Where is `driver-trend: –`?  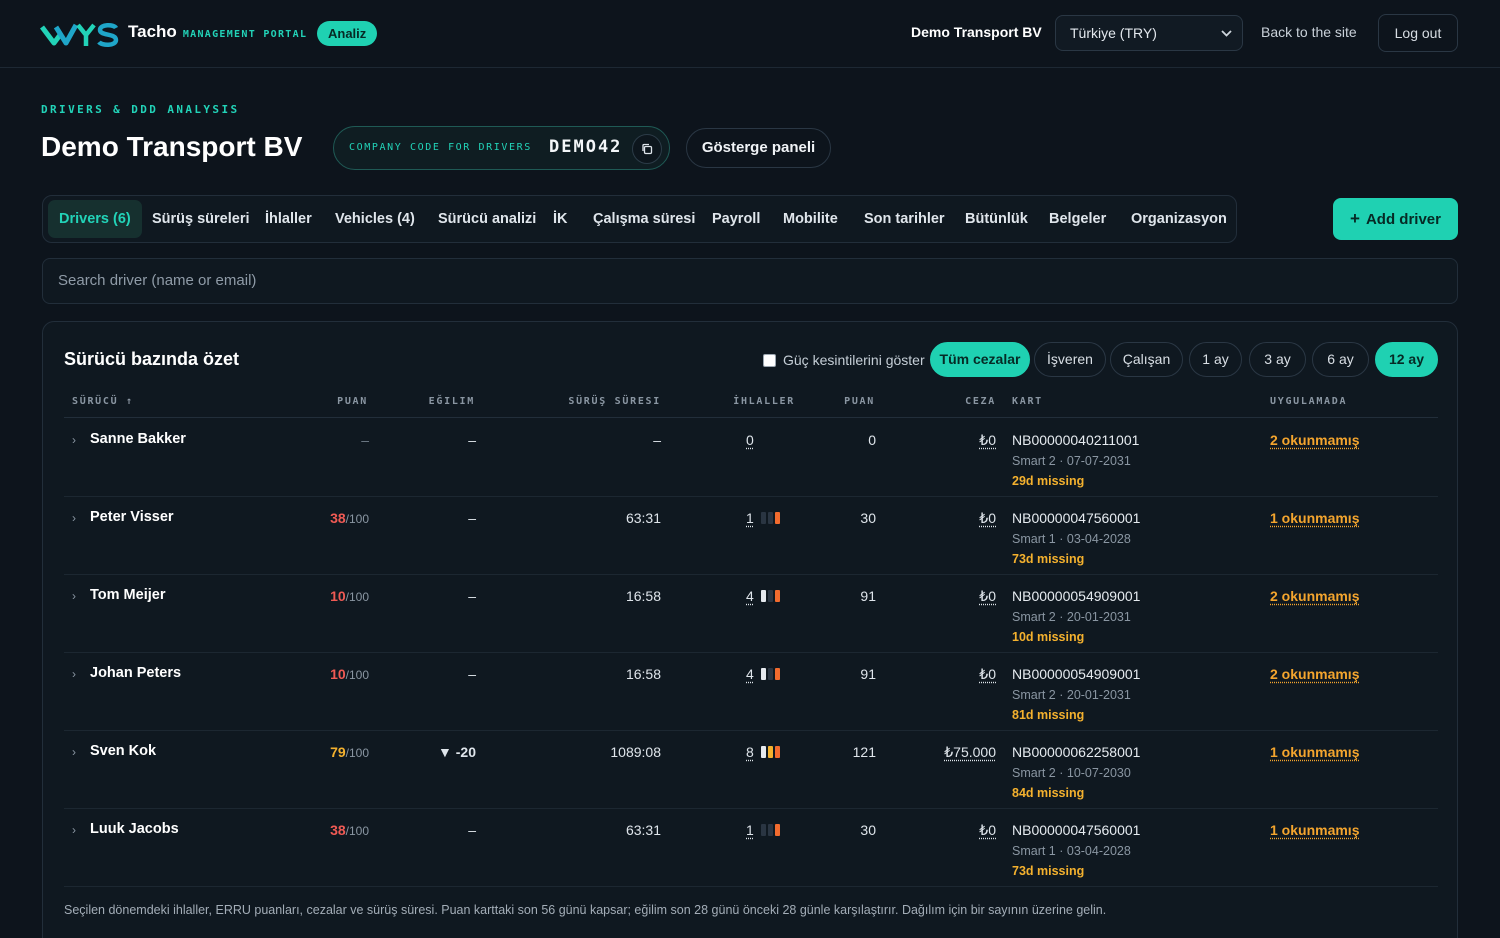 driver-trend: – is located at coordinates (472, 440).